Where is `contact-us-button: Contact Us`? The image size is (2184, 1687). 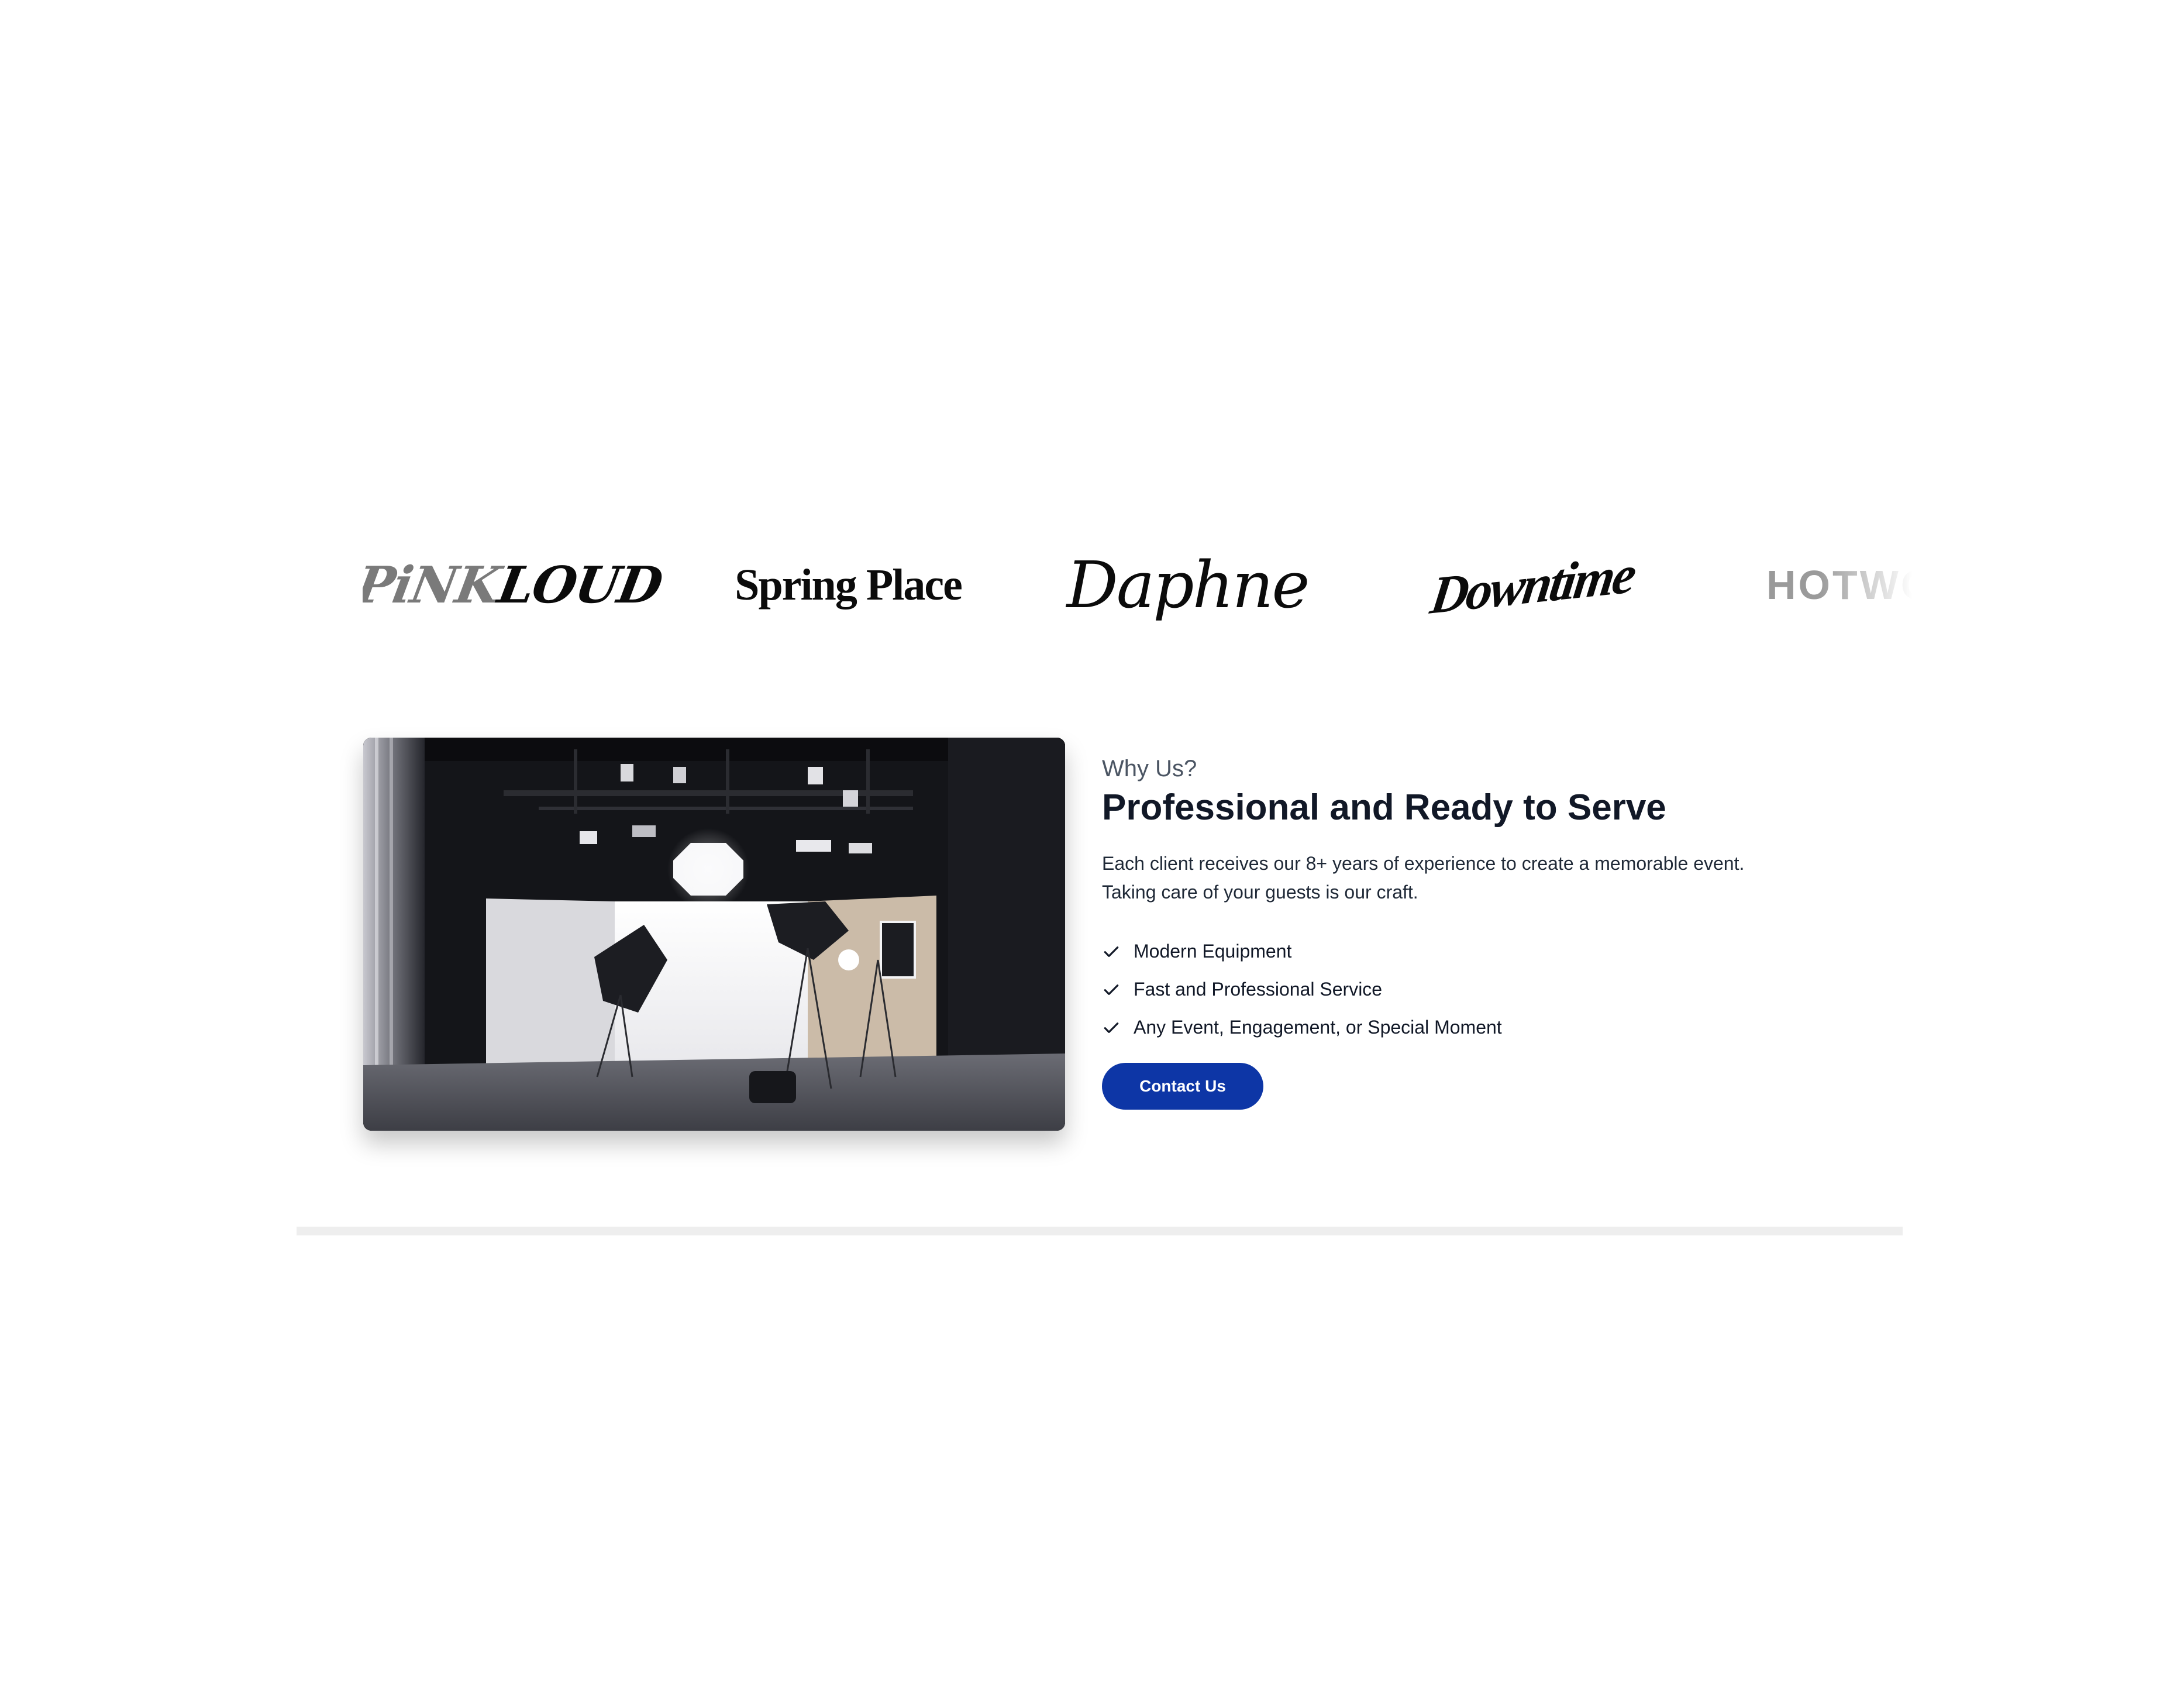 contact-us-button: Contact Us is located at coordinates (1182, 1086).